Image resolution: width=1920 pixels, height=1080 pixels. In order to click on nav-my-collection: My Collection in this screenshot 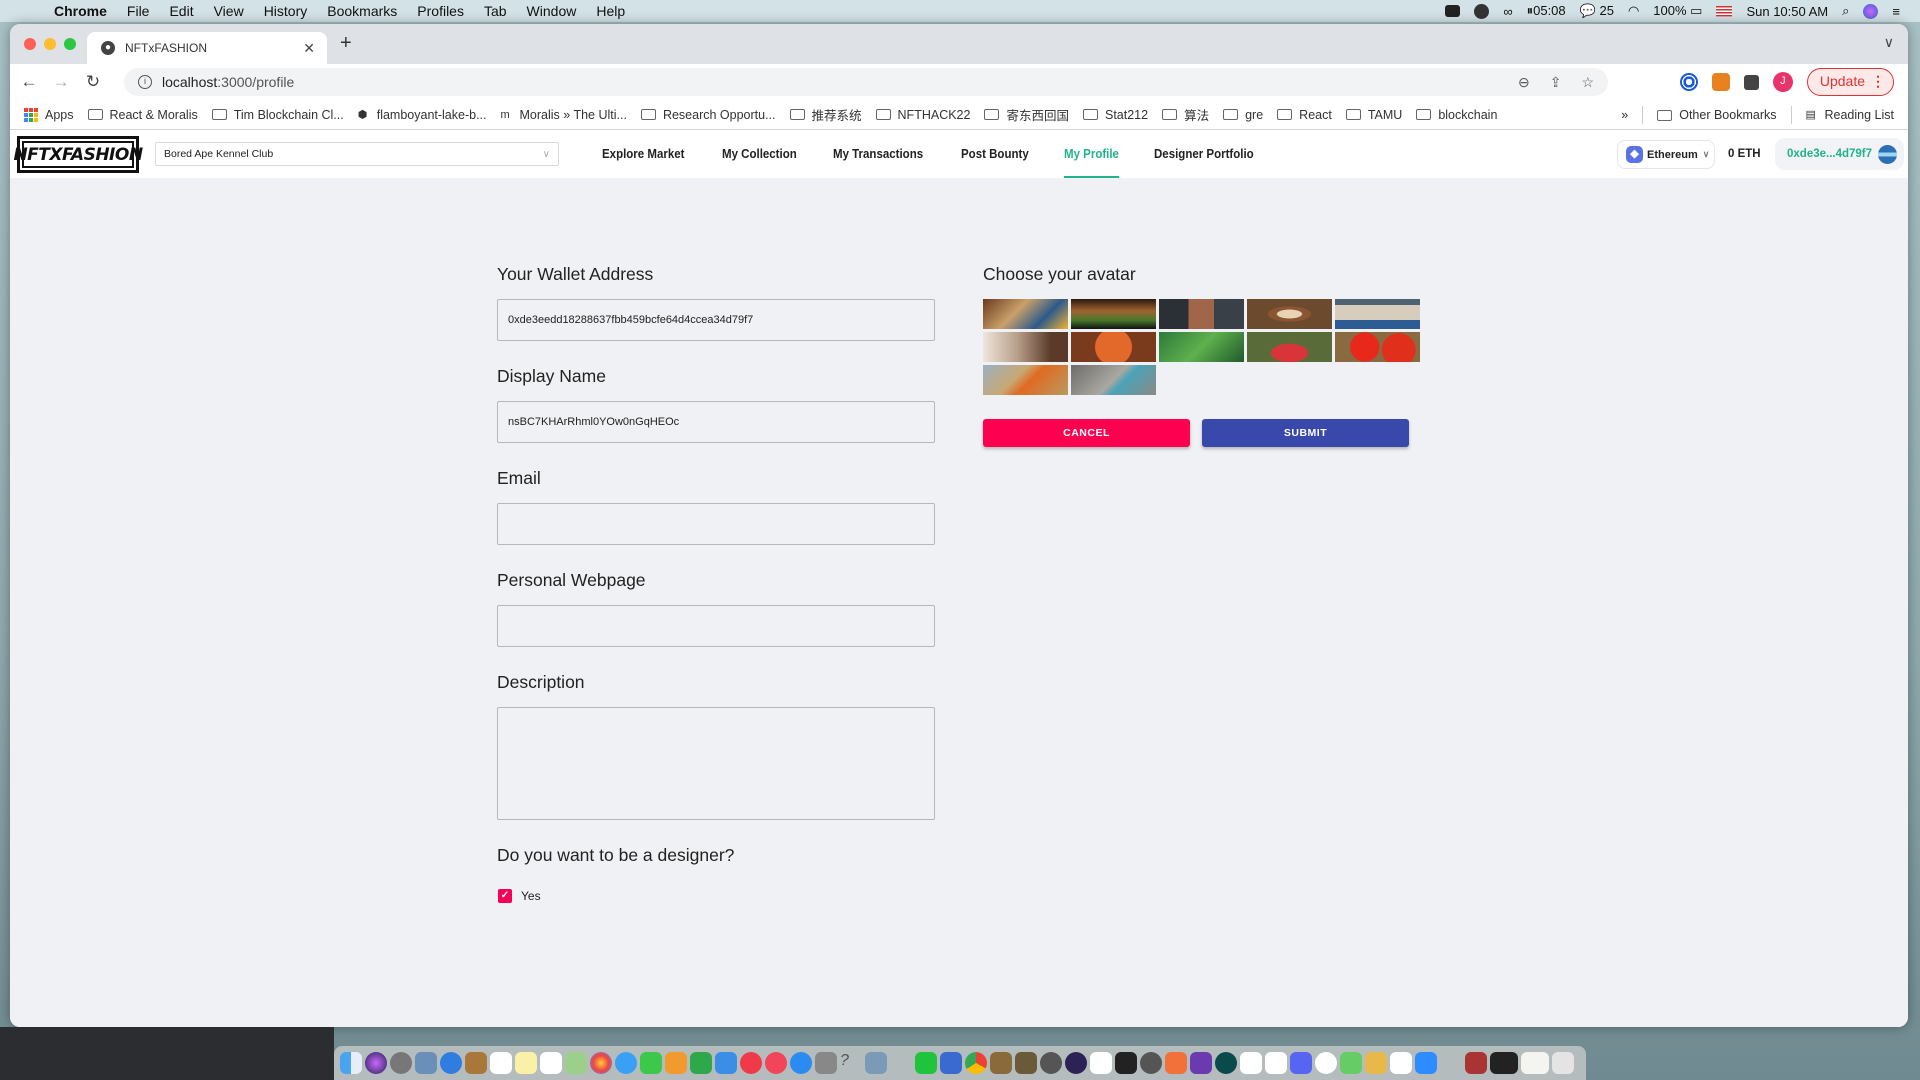, I will do `click(759, 154)`.